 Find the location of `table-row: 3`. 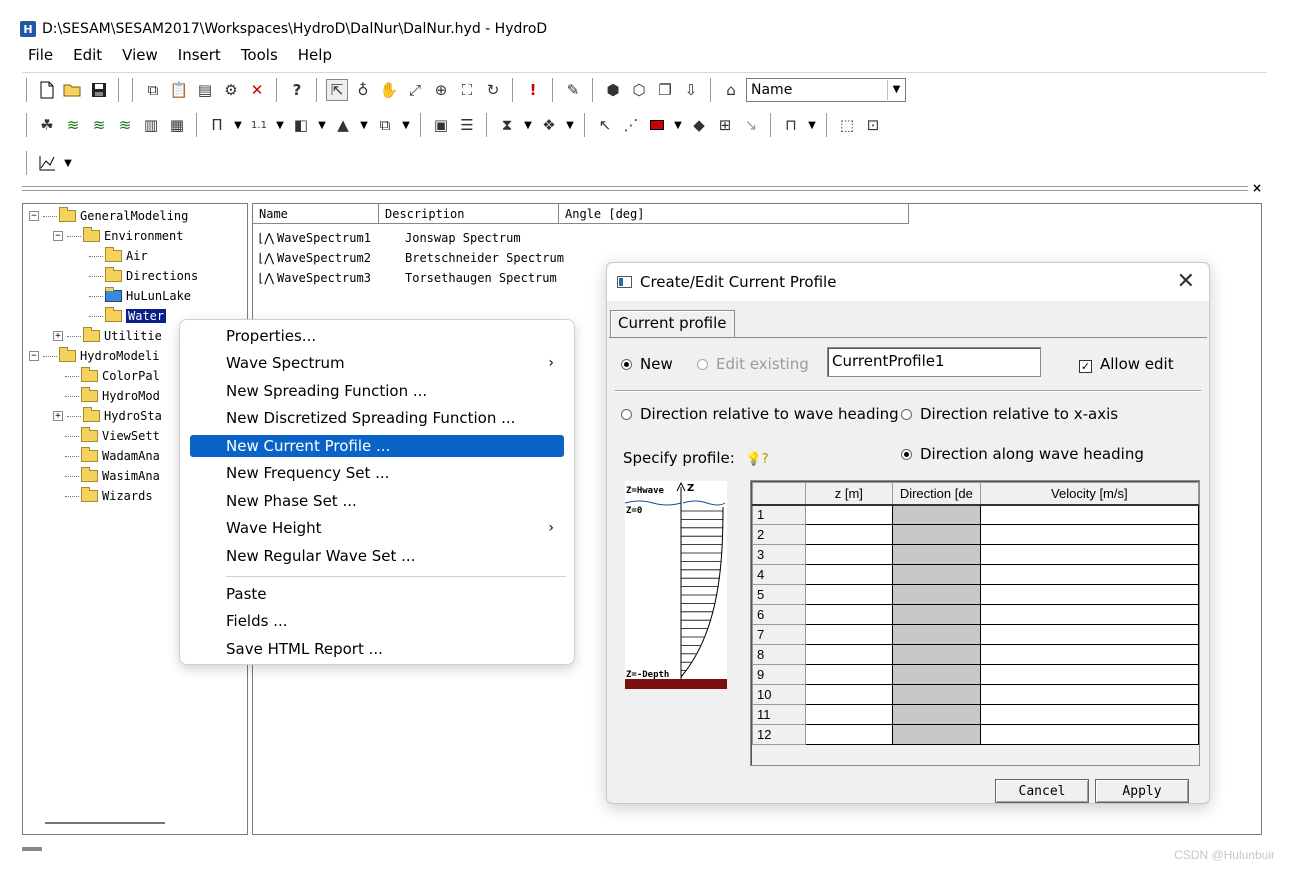

table-row: 3 is located at coordinates (976, 554).